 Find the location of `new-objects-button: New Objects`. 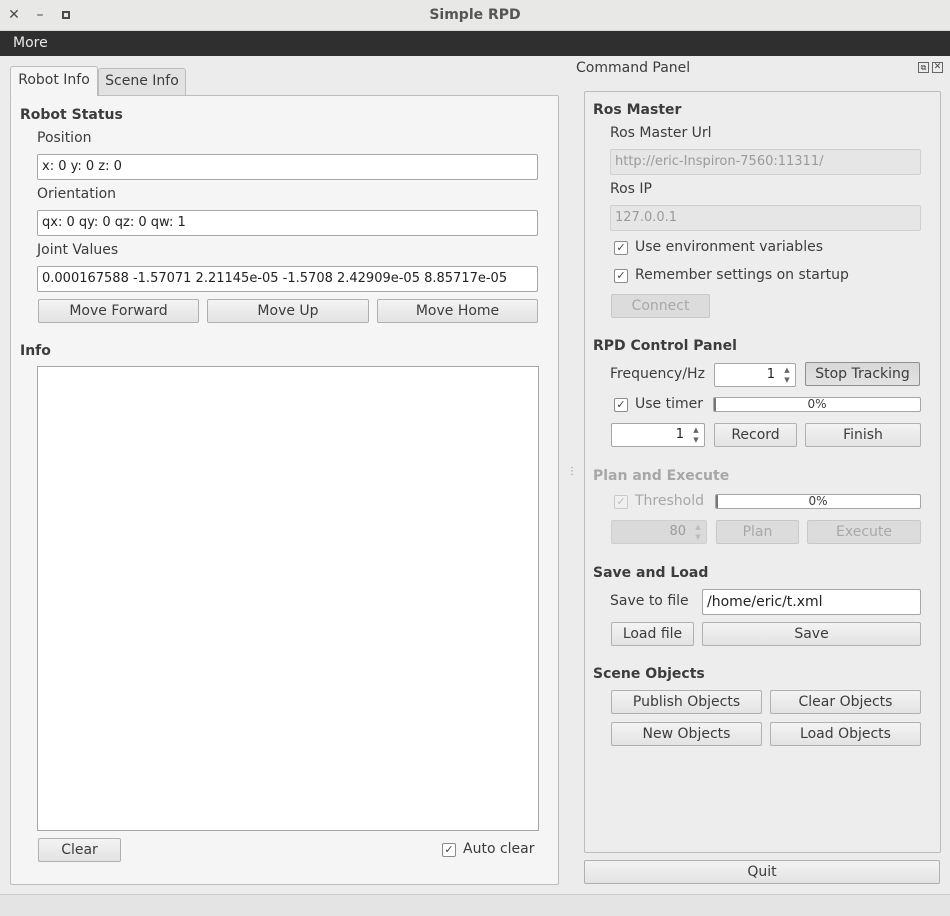

new-objects-button: New Objects is located at coordinates (686, 734).